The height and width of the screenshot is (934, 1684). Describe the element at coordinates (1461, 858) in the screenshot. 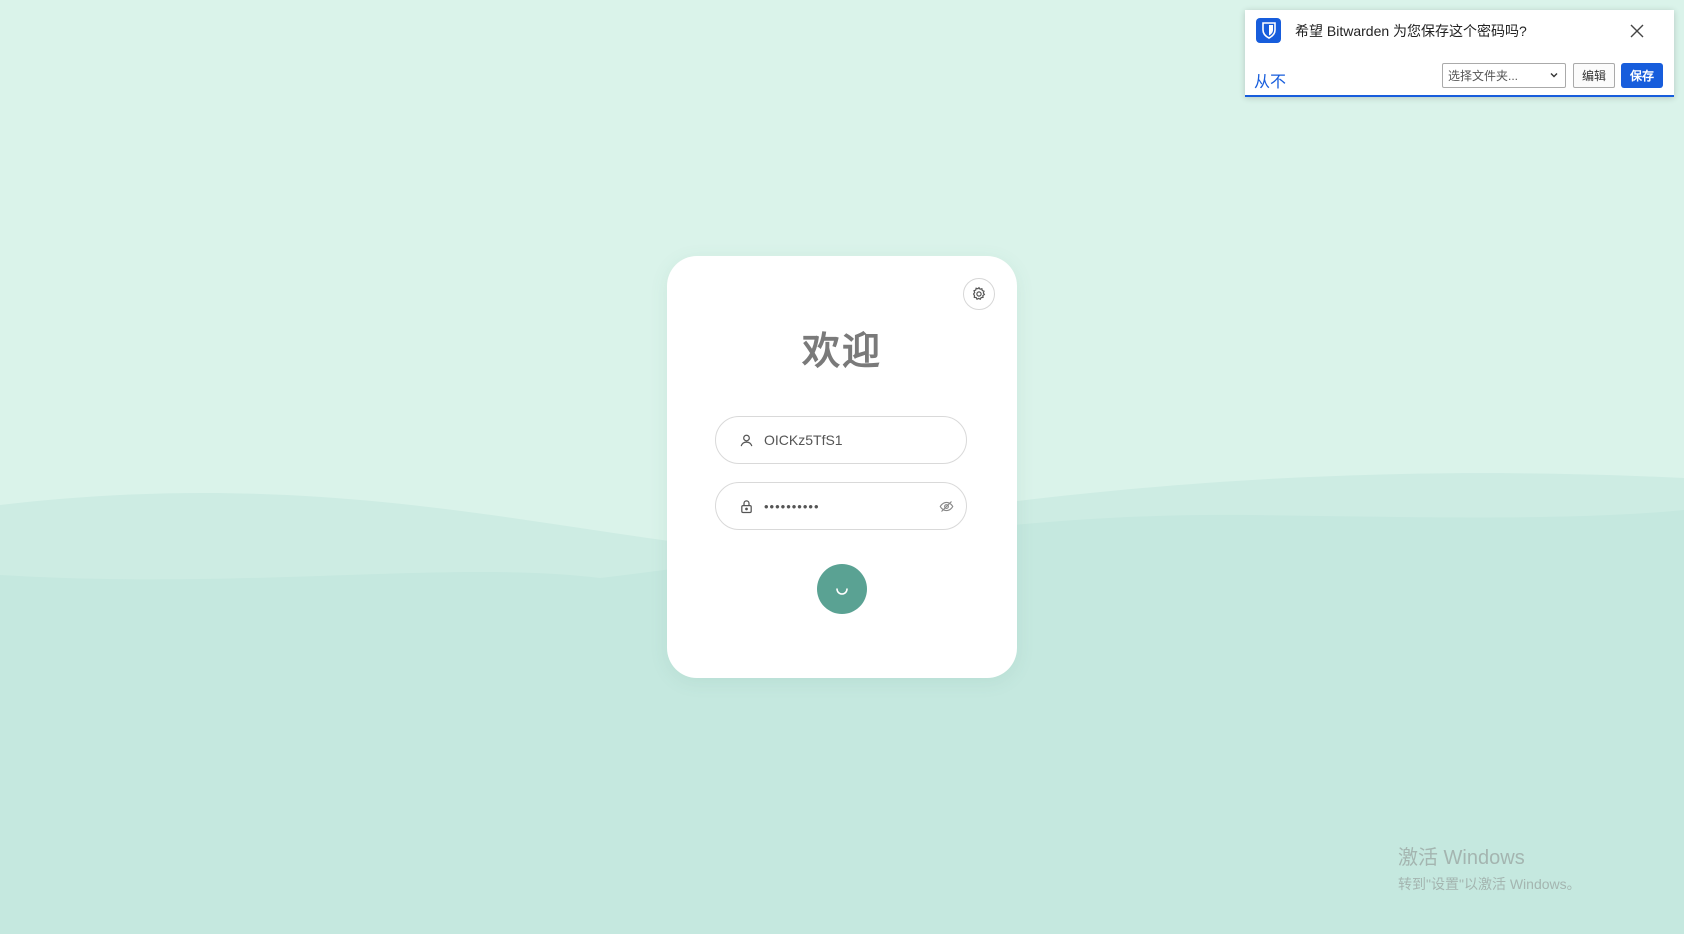

I see `watermark-line-1: 激活 Windows` at that location.